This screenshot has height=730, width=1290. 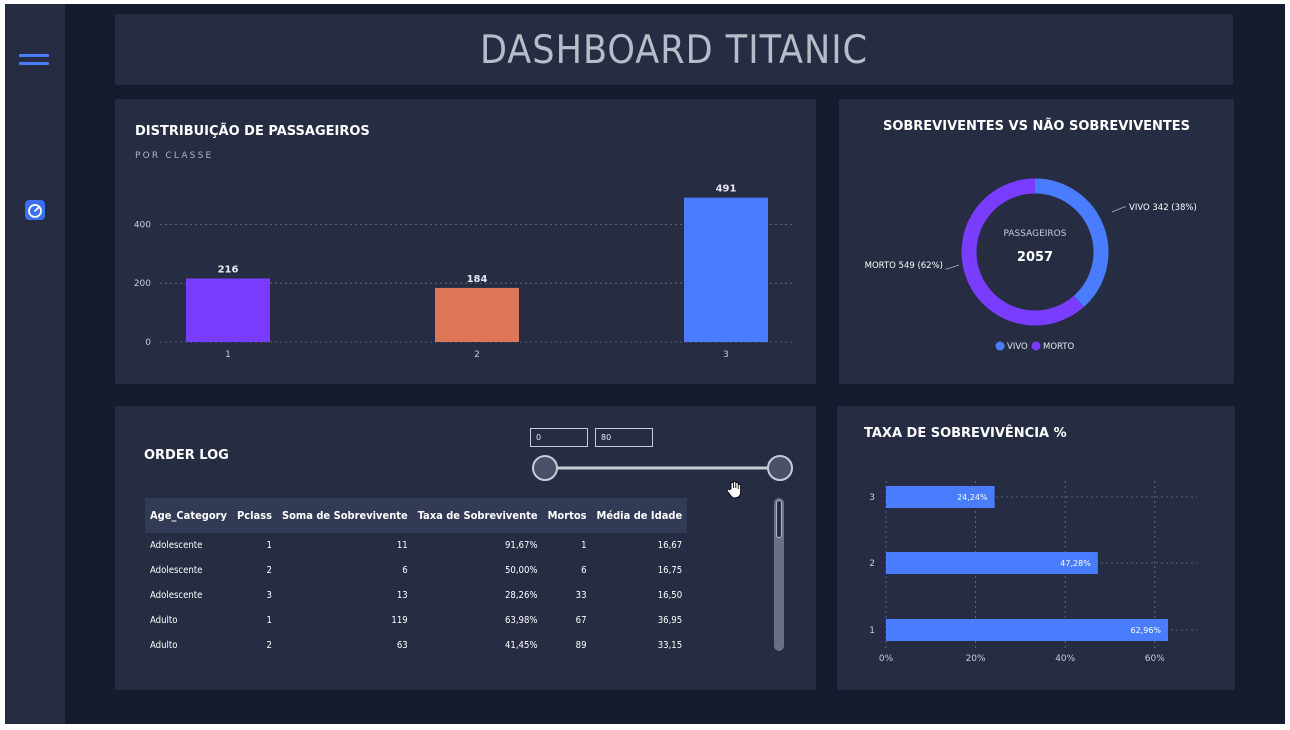 I want to click on age-max-input: 80, so click(x=624, y=437).